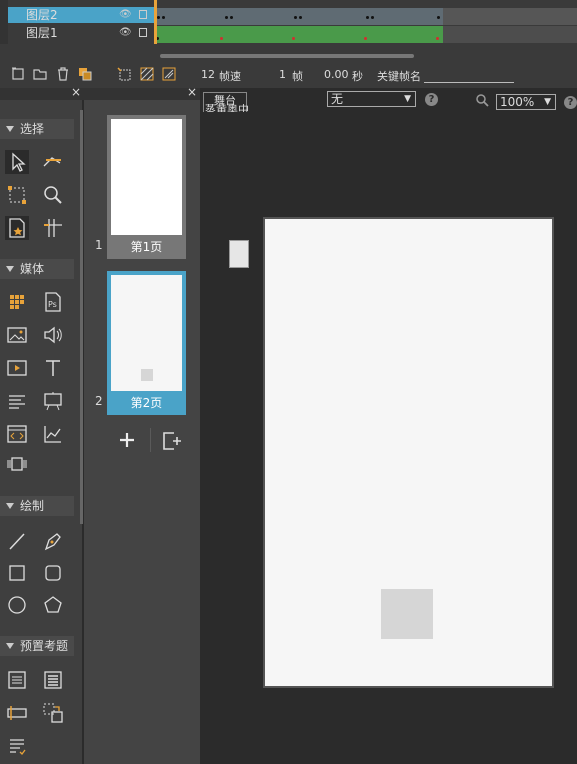  What do you see at coordinates (81, 317) in the screenshot?
I see `tools-scrollbar` at bounding box center [81, 317].